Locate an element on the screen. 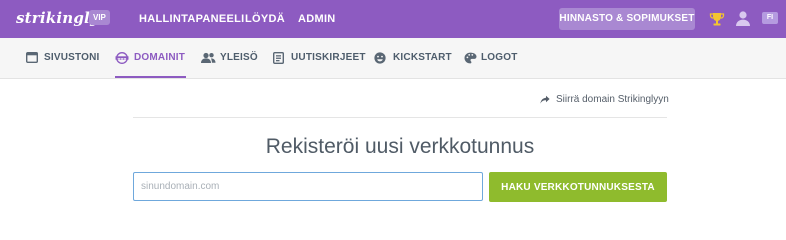  tab-newsletters: UUTISKIRJEET is located at coordinates (319, 58).